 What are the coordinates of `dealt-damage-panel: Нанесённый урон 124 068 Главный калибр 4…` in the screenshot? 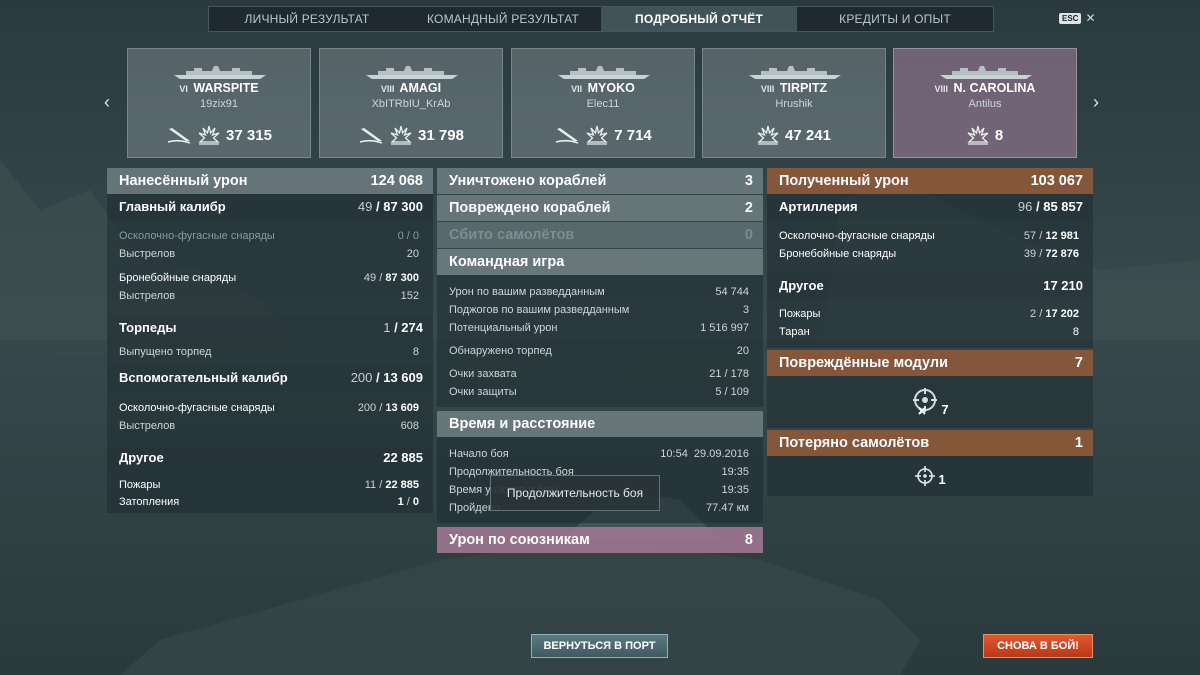 It's located at (270, 340).